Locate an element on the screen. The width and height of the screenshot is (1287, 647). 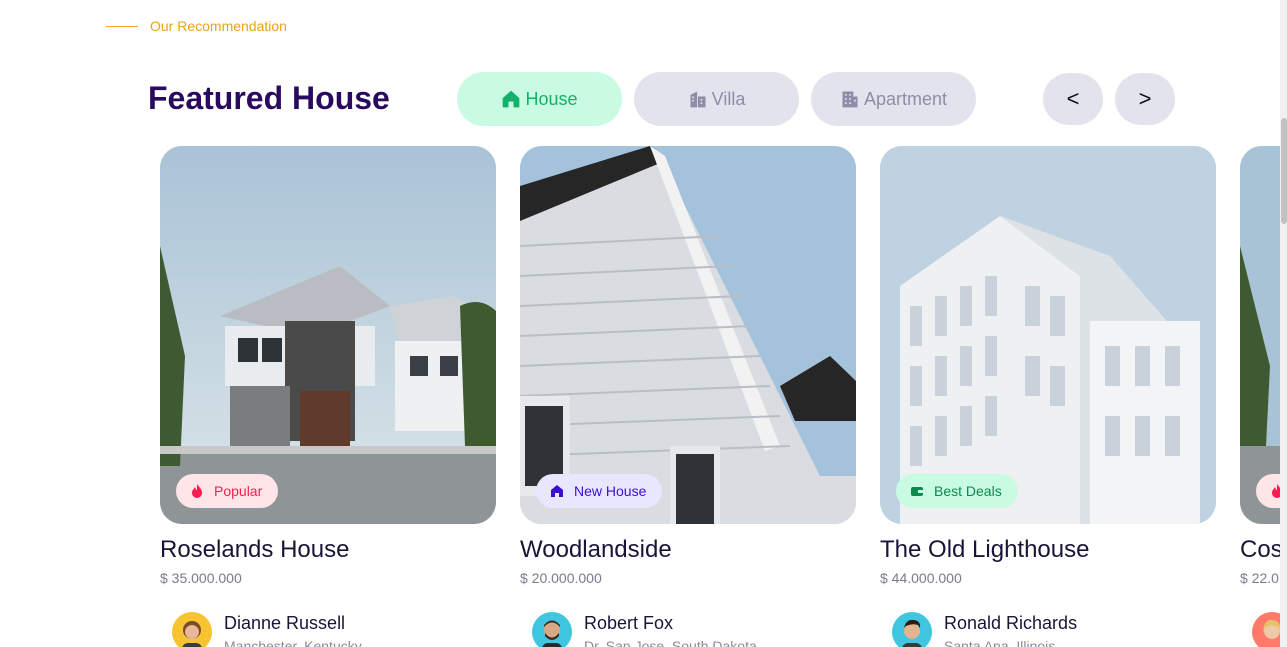
eyebrow-line is located at coordinates (122, 26).